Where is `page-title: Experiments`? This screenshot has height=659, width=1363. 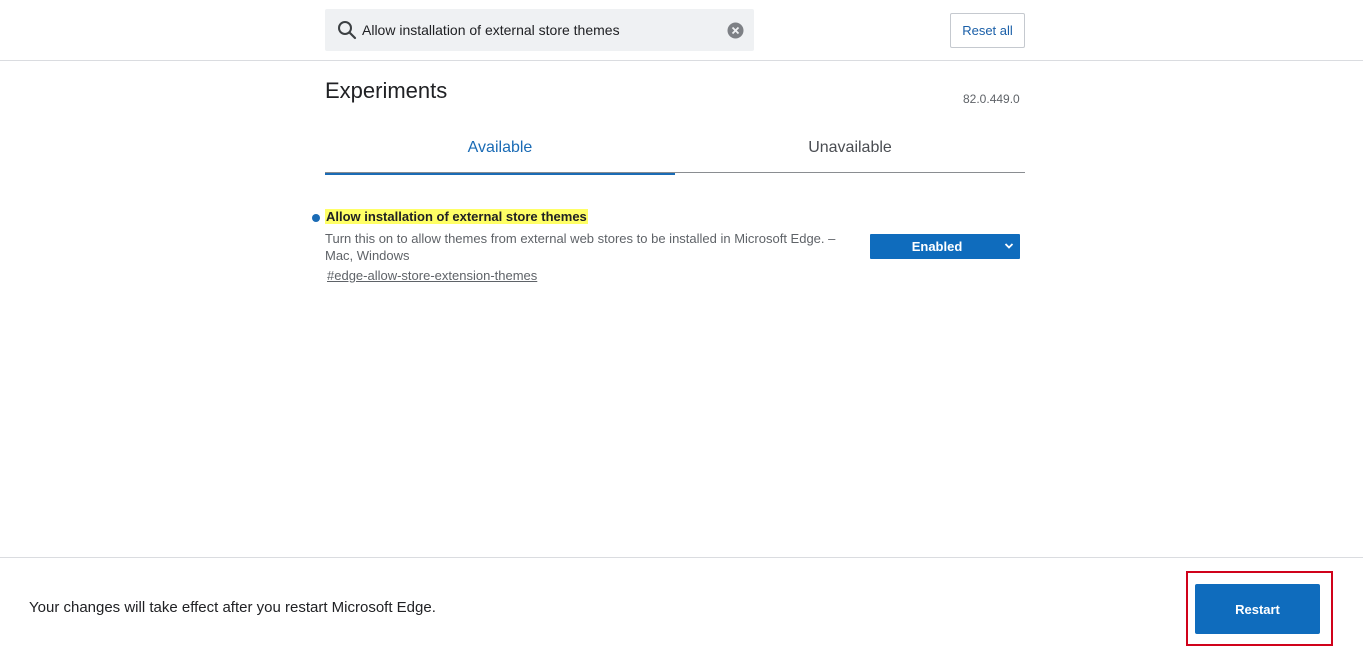
page-title: Experiments is located at coordinates (386, 90).